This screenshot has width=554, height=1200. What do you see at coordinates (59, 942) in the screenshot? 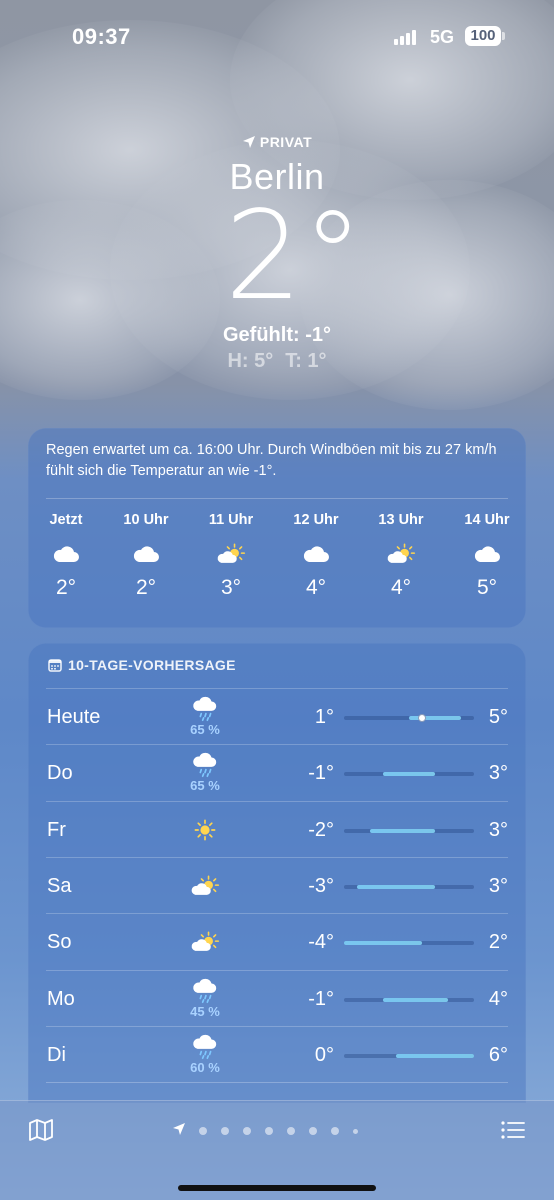
I see `day-name: So` at bounding box center [59, 942].